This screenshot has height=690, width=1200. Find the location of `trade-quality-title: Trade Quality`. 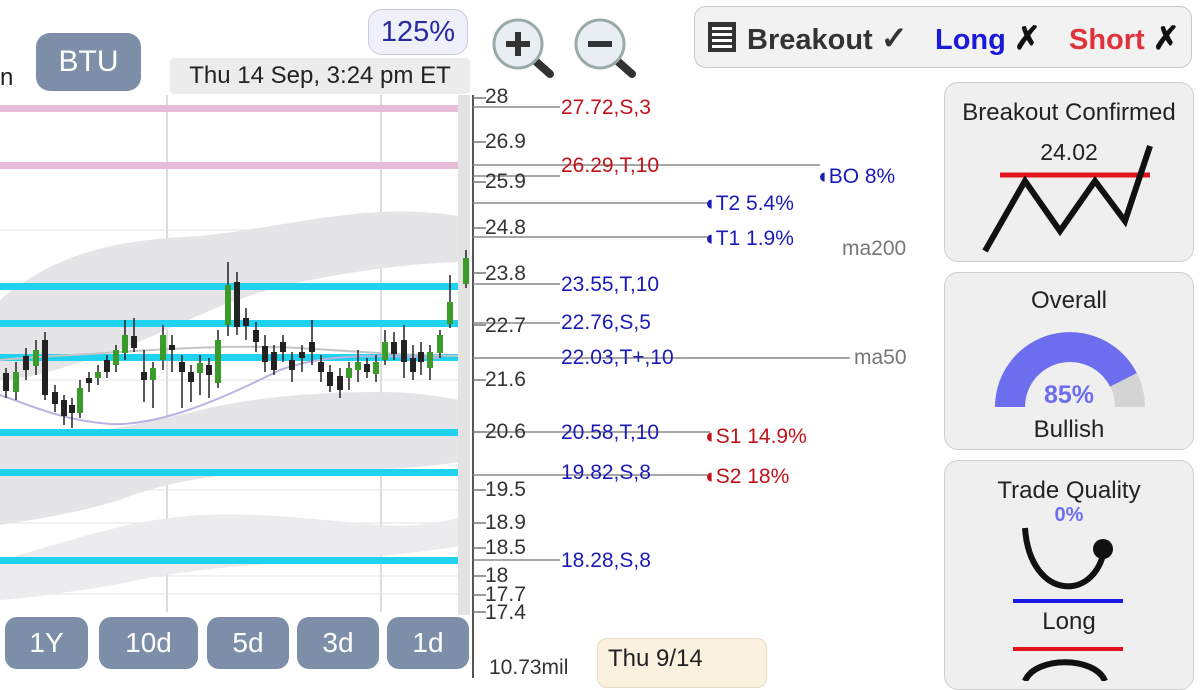

trade-quality-title: Trade Quality is located at coordinates (1069, 490).